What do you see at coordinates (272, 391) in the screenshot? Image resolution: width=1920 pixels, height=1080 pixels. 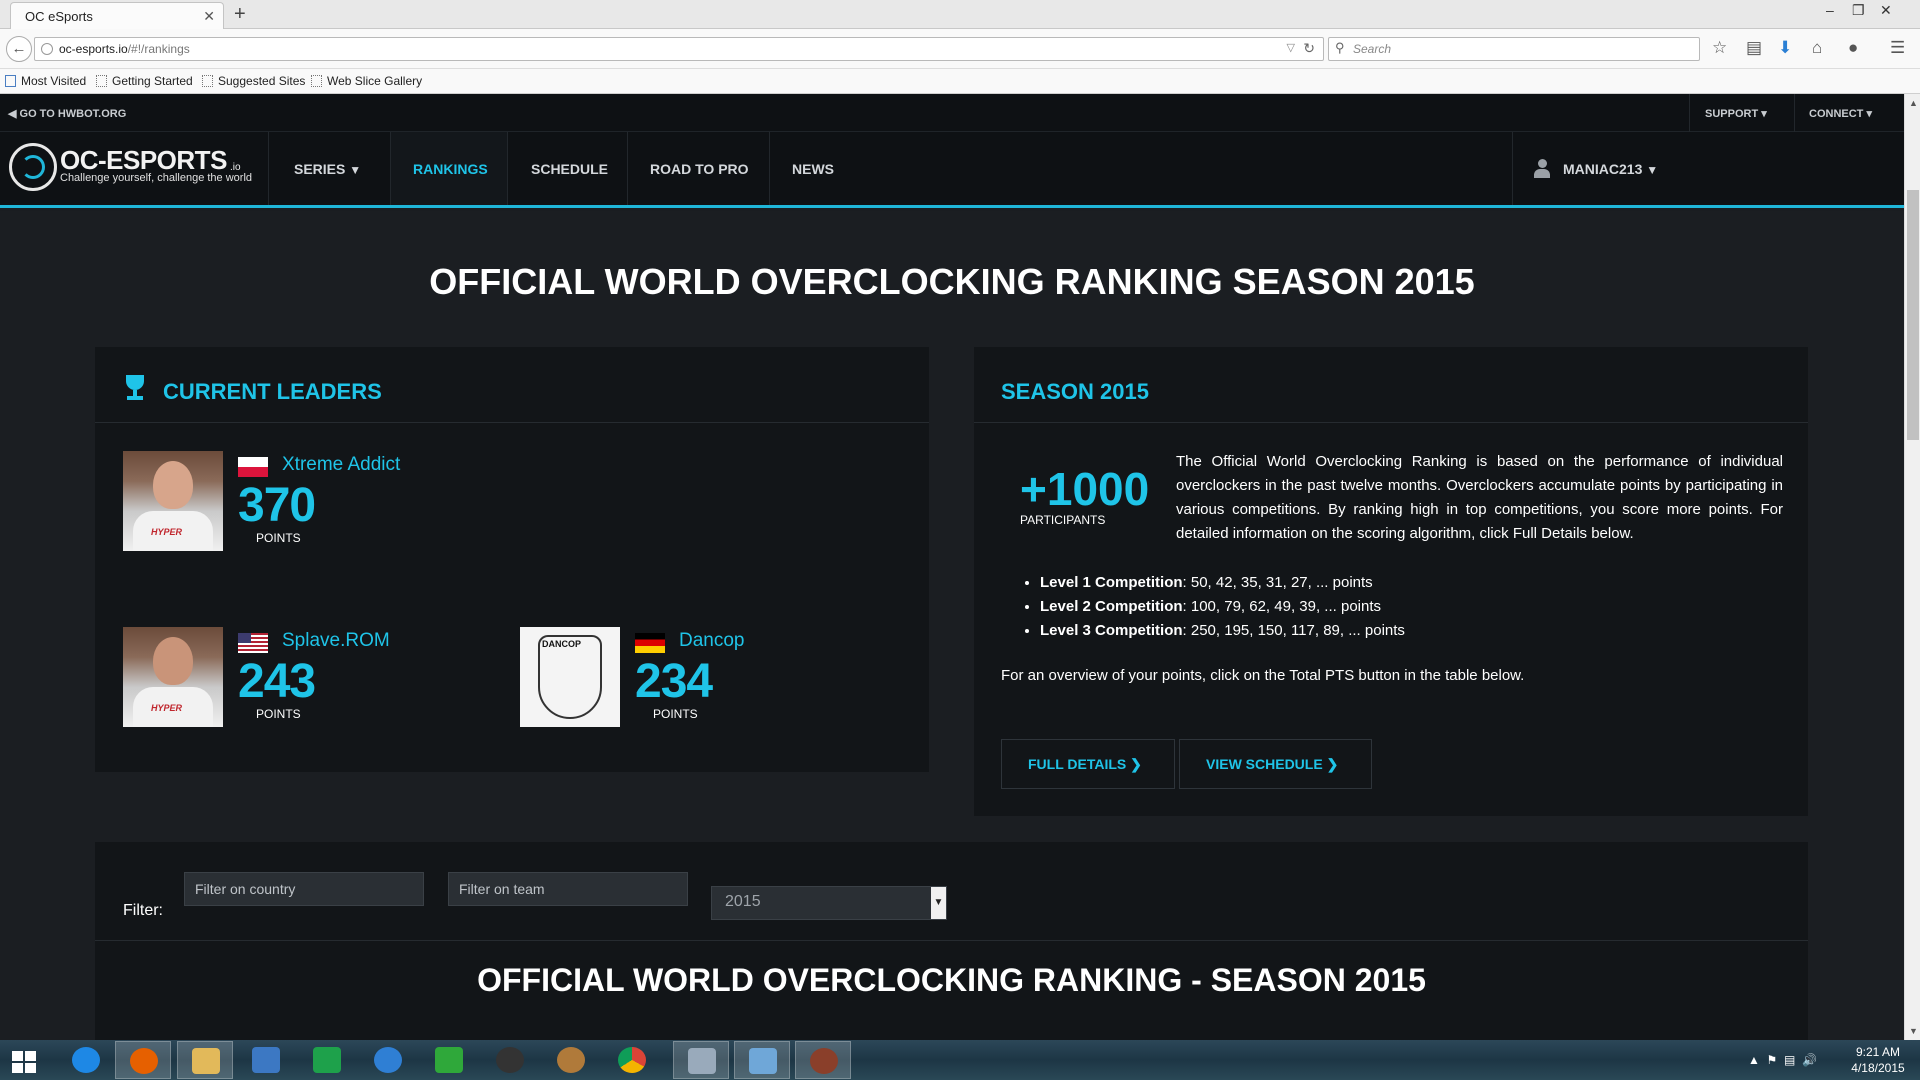 I see `panel-title: CURRENT LEADERS` at bounding box center [272, 391].